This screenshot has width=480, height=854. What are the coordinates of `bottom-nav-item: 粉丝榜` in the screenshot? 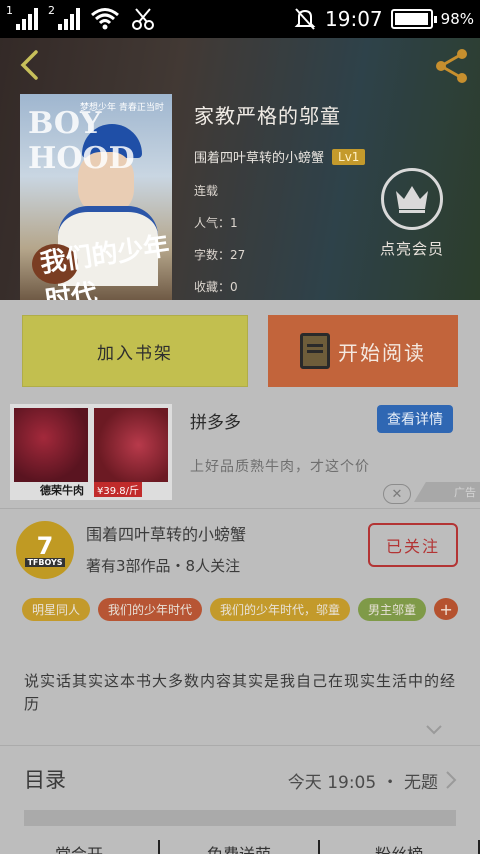 It's located at (400, 847).